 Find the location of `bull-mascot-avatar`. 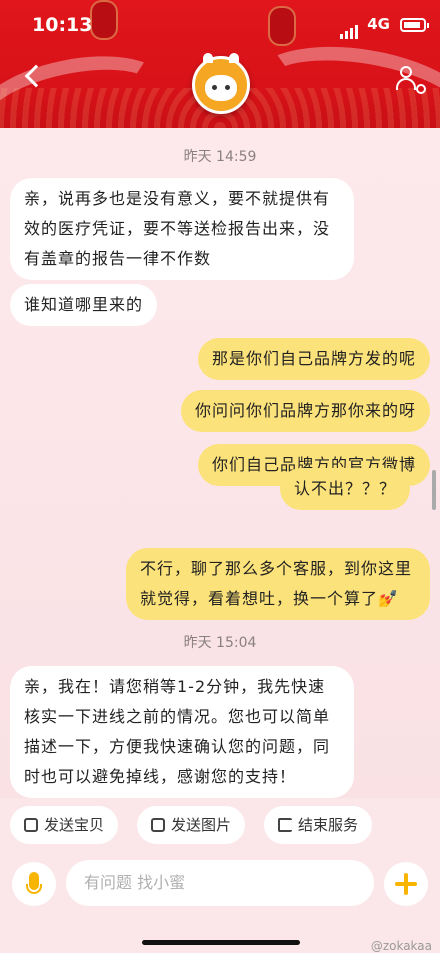

bull-mascot-avatar is located at coordinates (221, 83).